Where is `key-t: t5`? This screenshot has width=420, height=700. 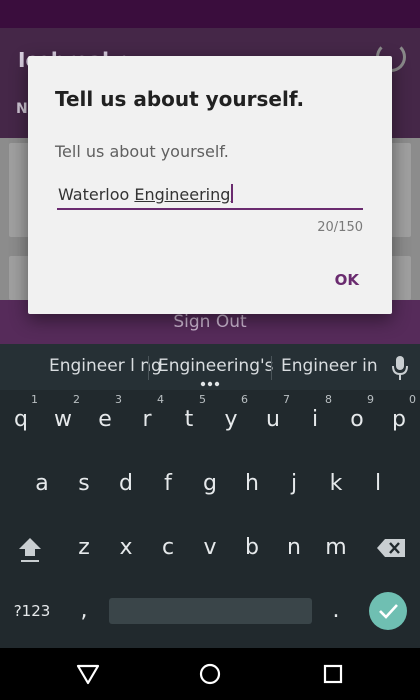
key-t: t5 is located at coordinates (189, 419).